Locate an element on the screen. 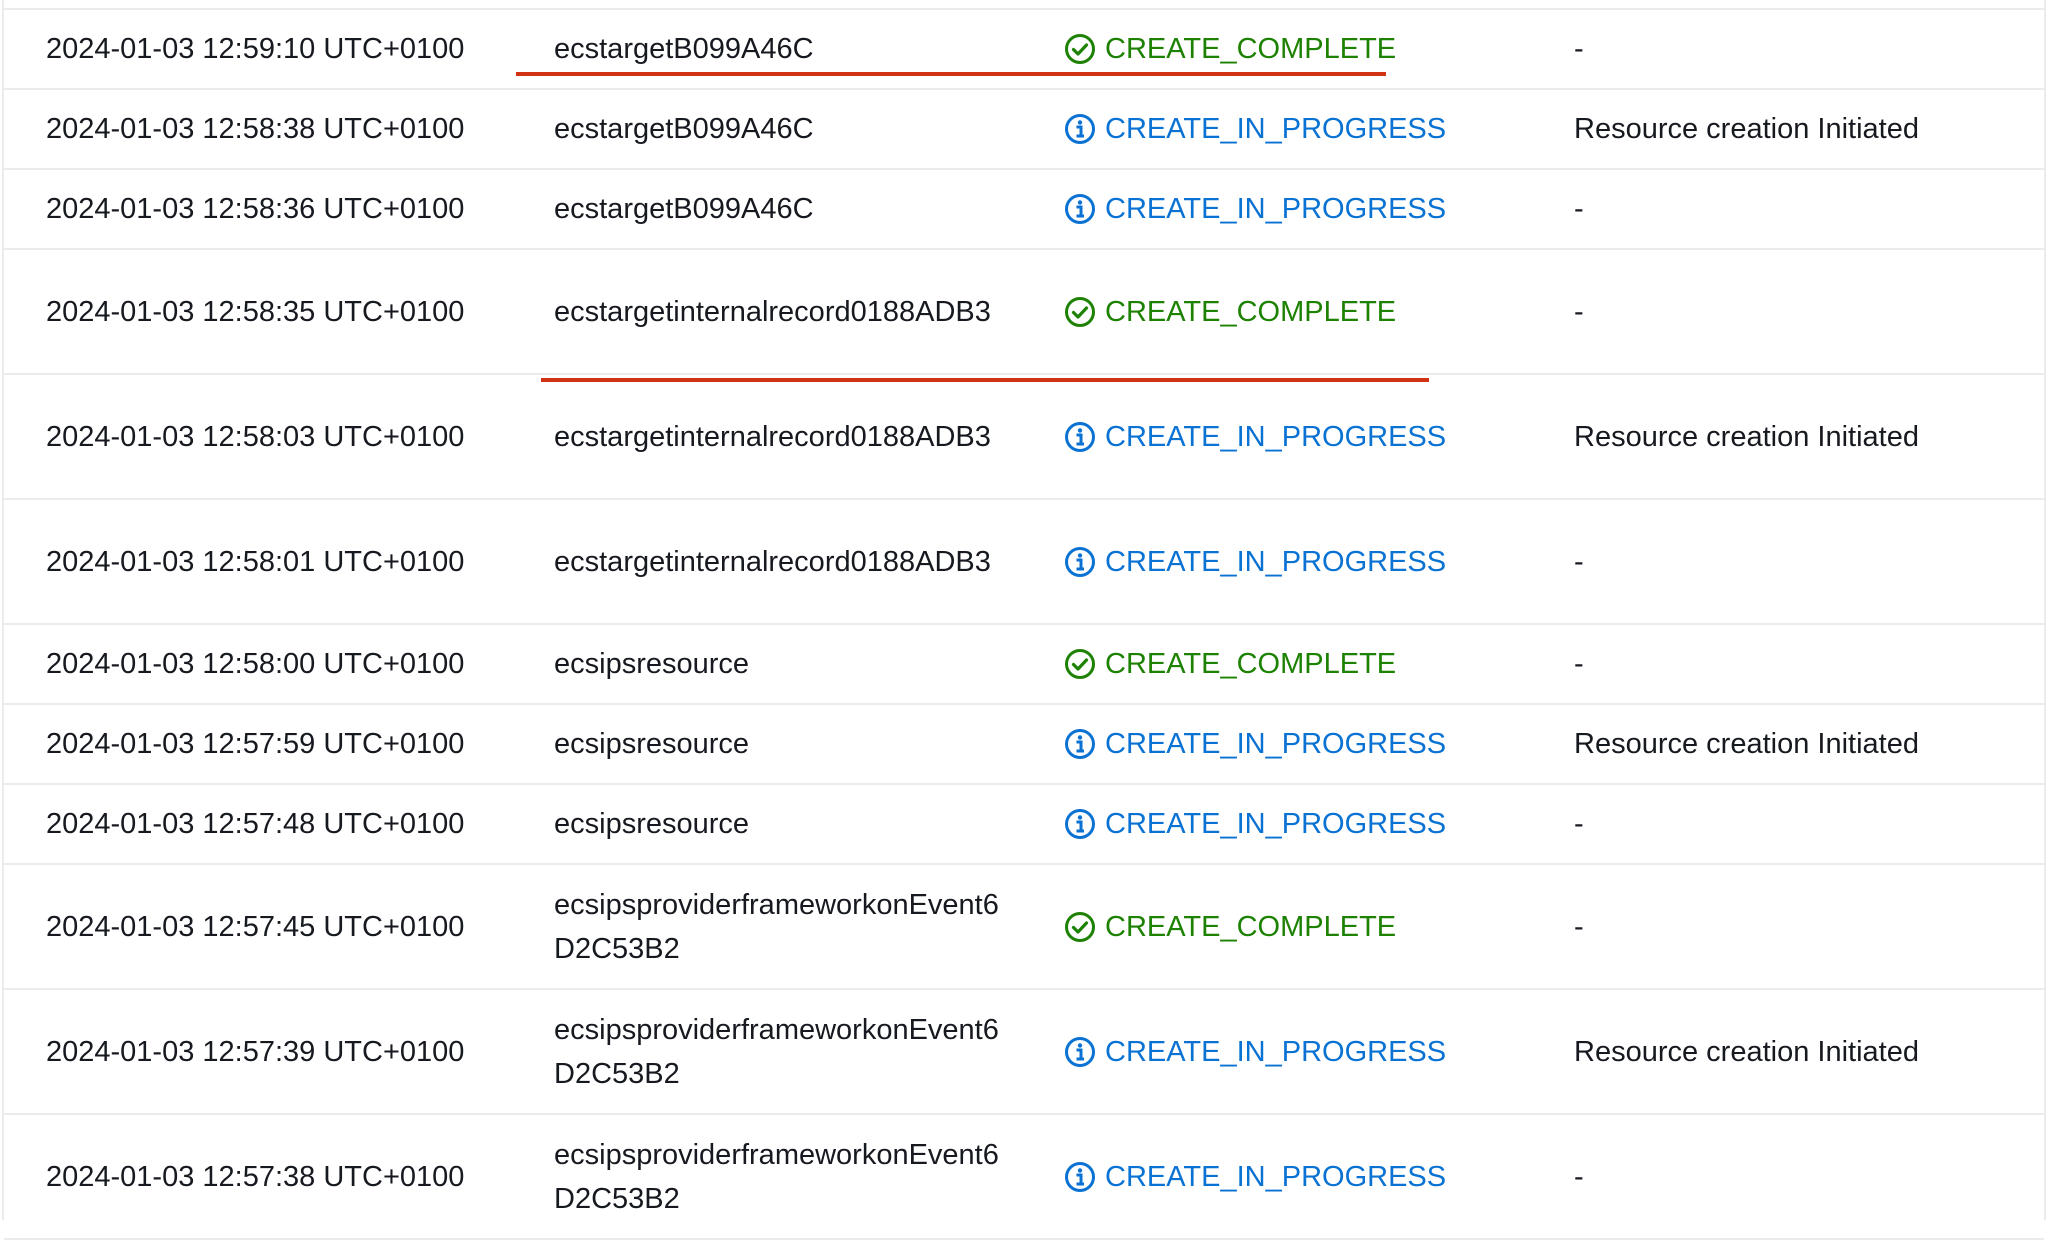  event-timestamp: 2024-01-03 12:57:45 UTC+0100 is located at coordinates (255, 926).